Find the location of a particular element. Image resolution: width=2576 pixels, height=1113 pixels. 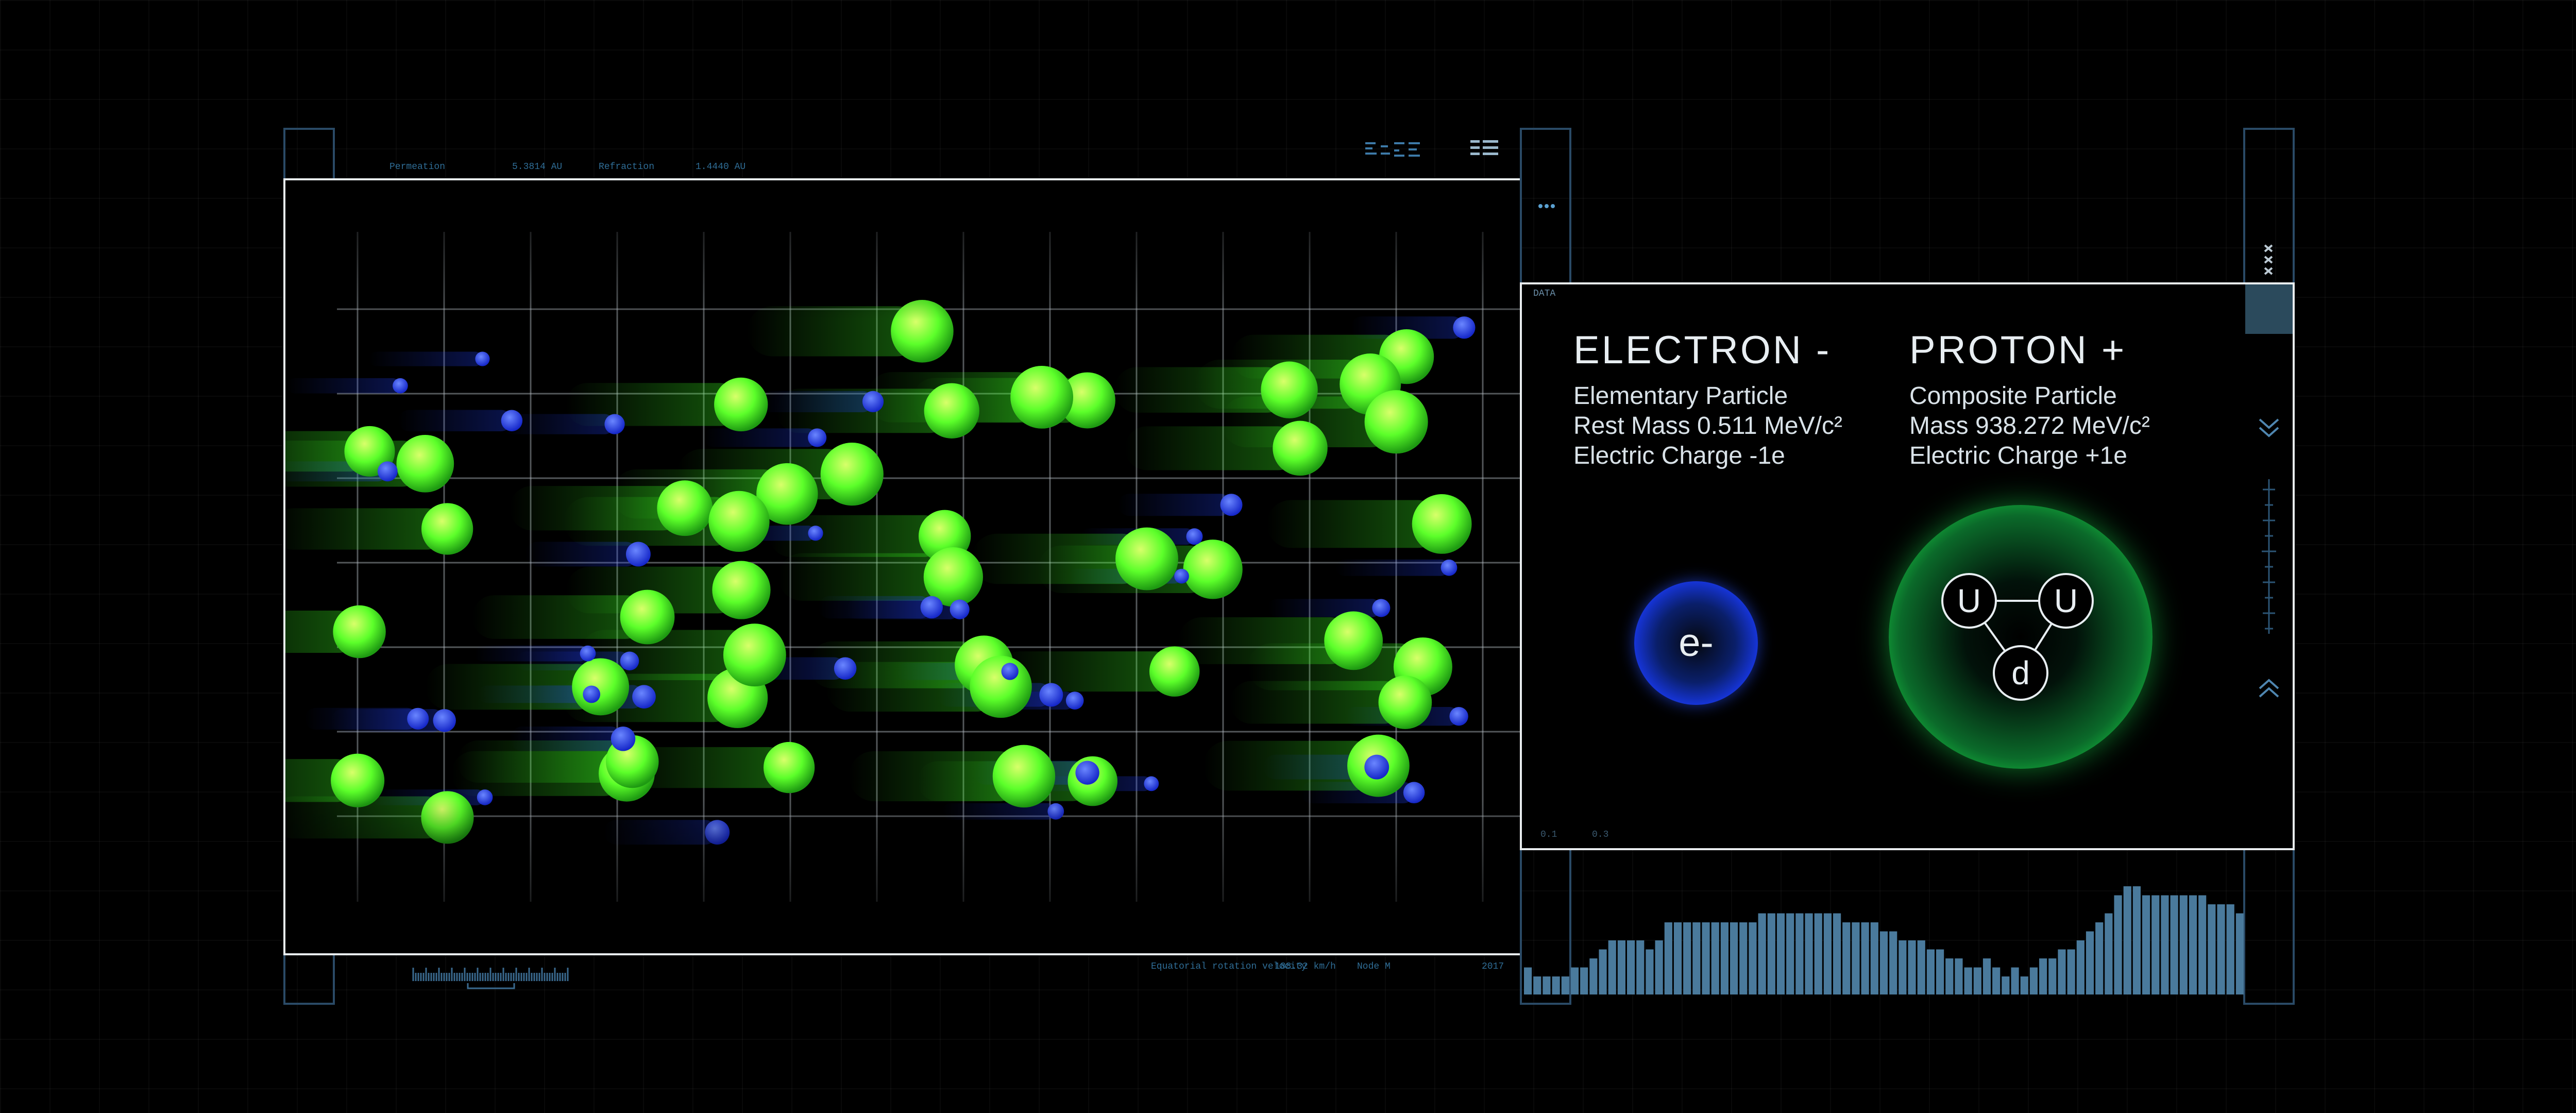

menu-list-svg is located at coordinates (1484, 147).